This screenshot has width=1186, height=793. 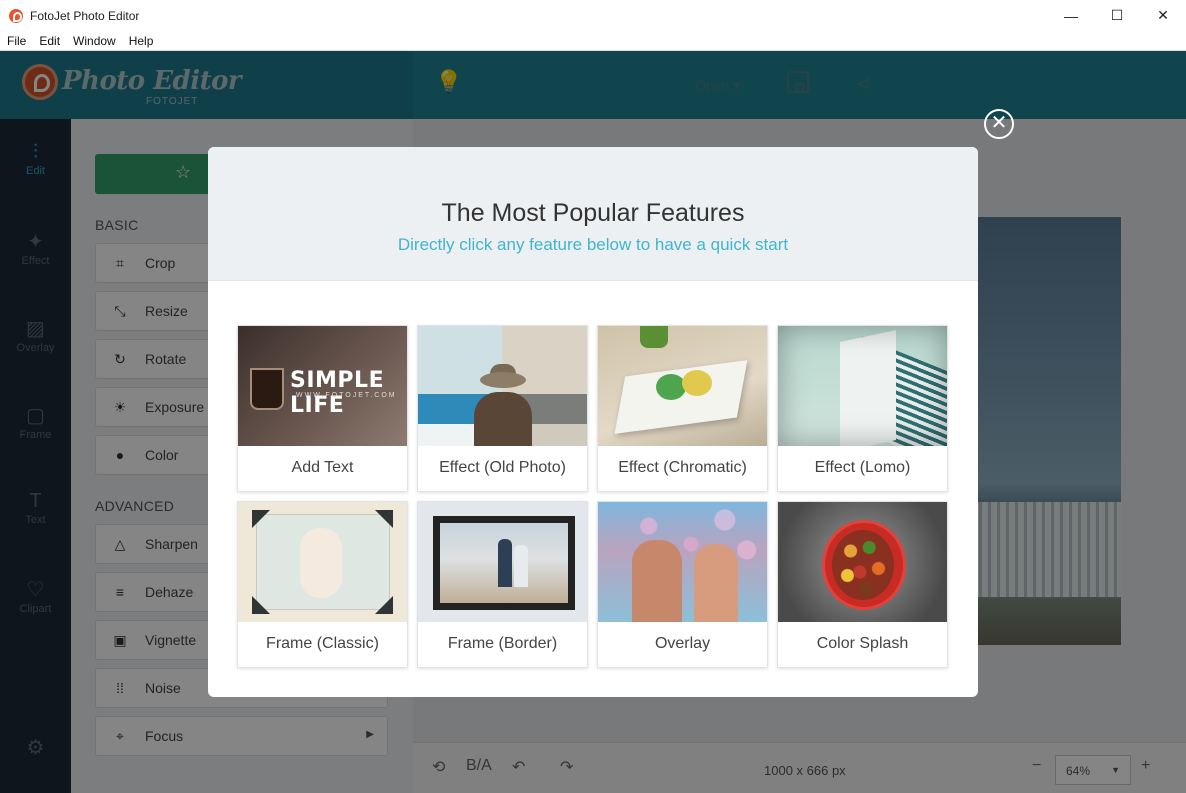 I want to click on menu-bar: File Edit Window Help, so click(x=593, y=41).